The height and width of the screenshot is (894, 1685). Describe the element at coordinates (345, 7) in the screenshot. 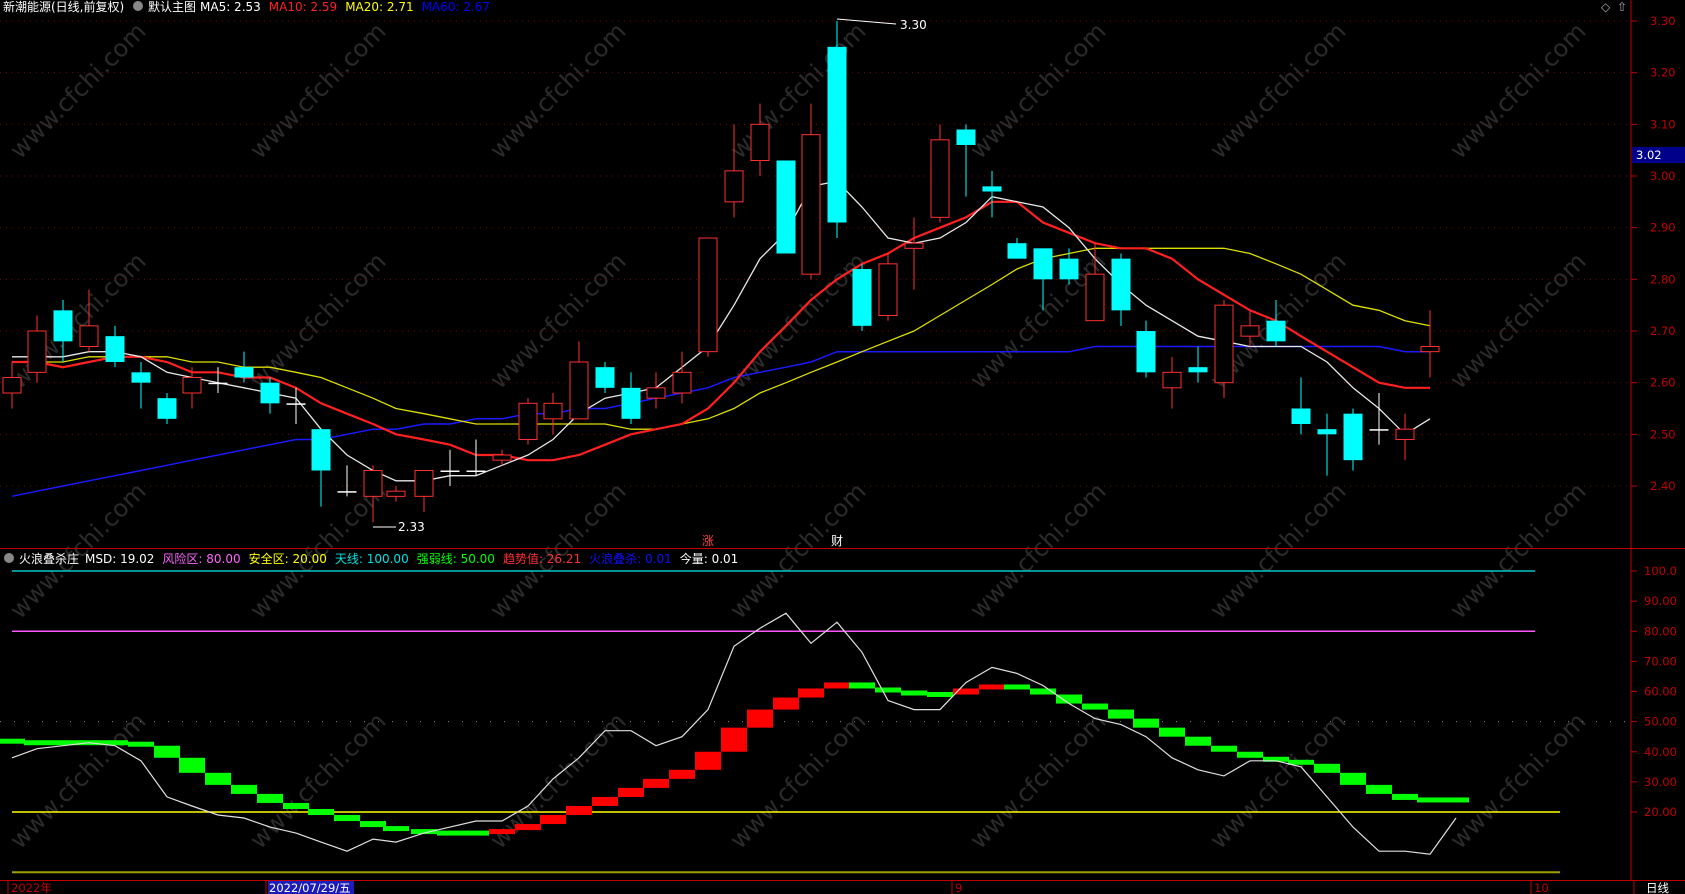

I see `svg-text:MA5: 2.53MA10: 2.59MA20: 2.71M: MA5: 2.53 MA10: 2.59 MA20: 2.71 MA60: 2.67` at that location.